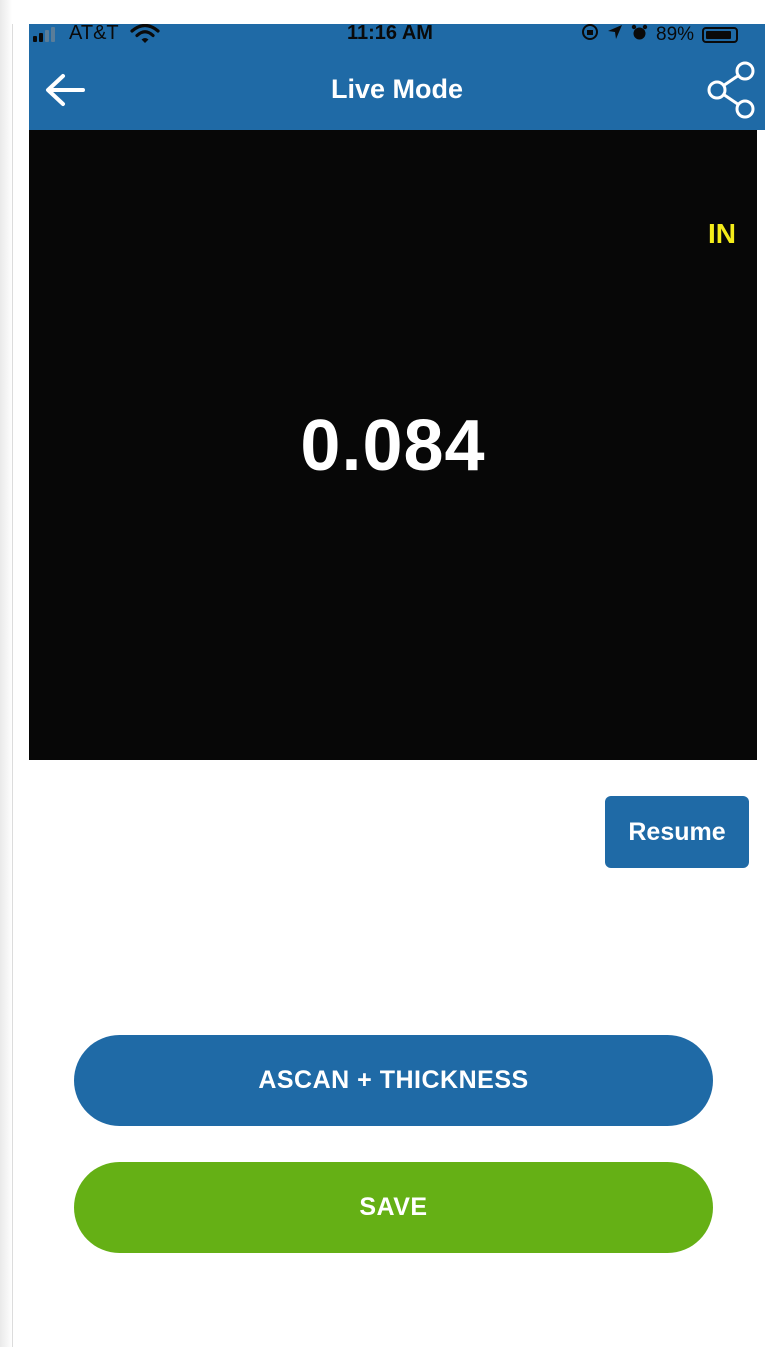 Image resolution: width=765 pixels, height=1347 pixels. Describe the element at coordinates (393, 1080) in the screenshot. I see `ascan-thickness-button: ASCAN + THICKNESS` at that location.